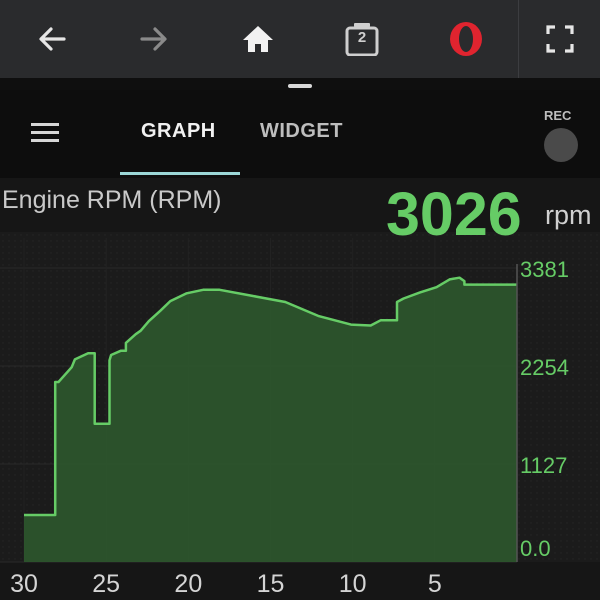  I want to click on y-tick-label-0: 3381, so click(544, 269).